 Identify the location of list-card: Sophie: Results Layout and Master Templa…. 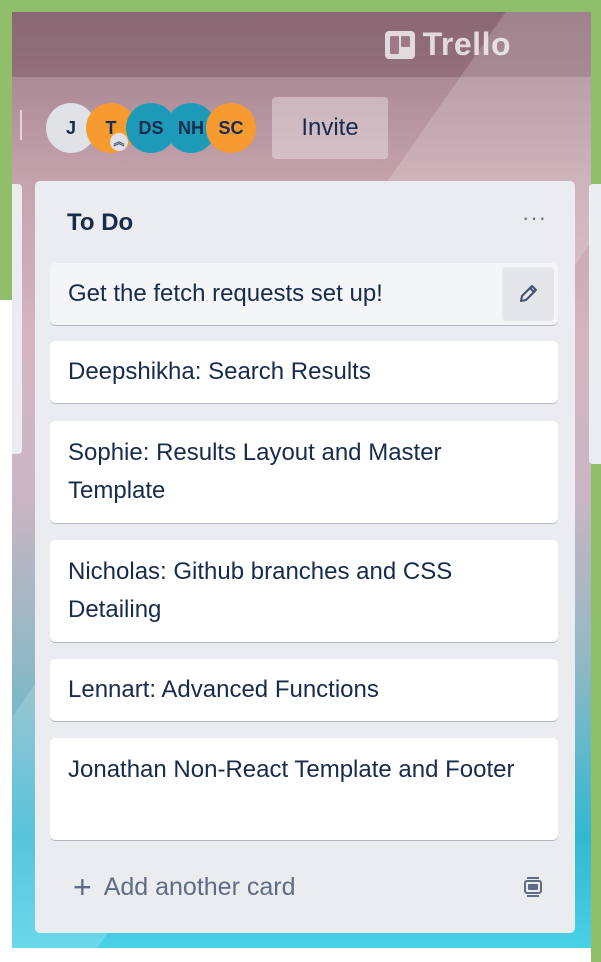
(304, 472).